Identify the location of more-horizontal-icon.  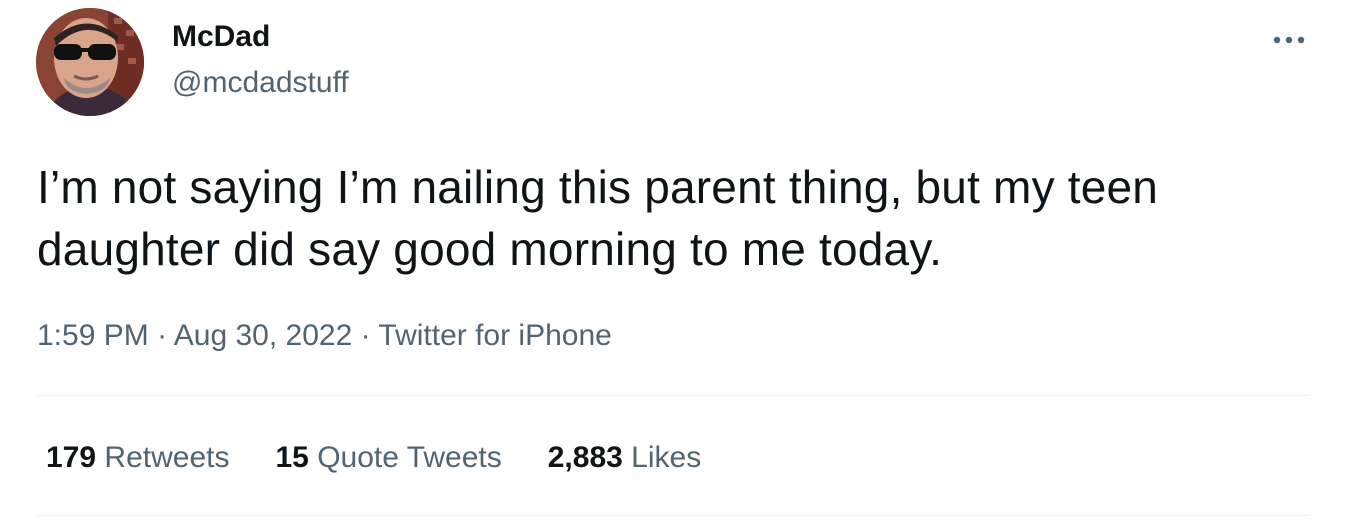
(1289, 40).